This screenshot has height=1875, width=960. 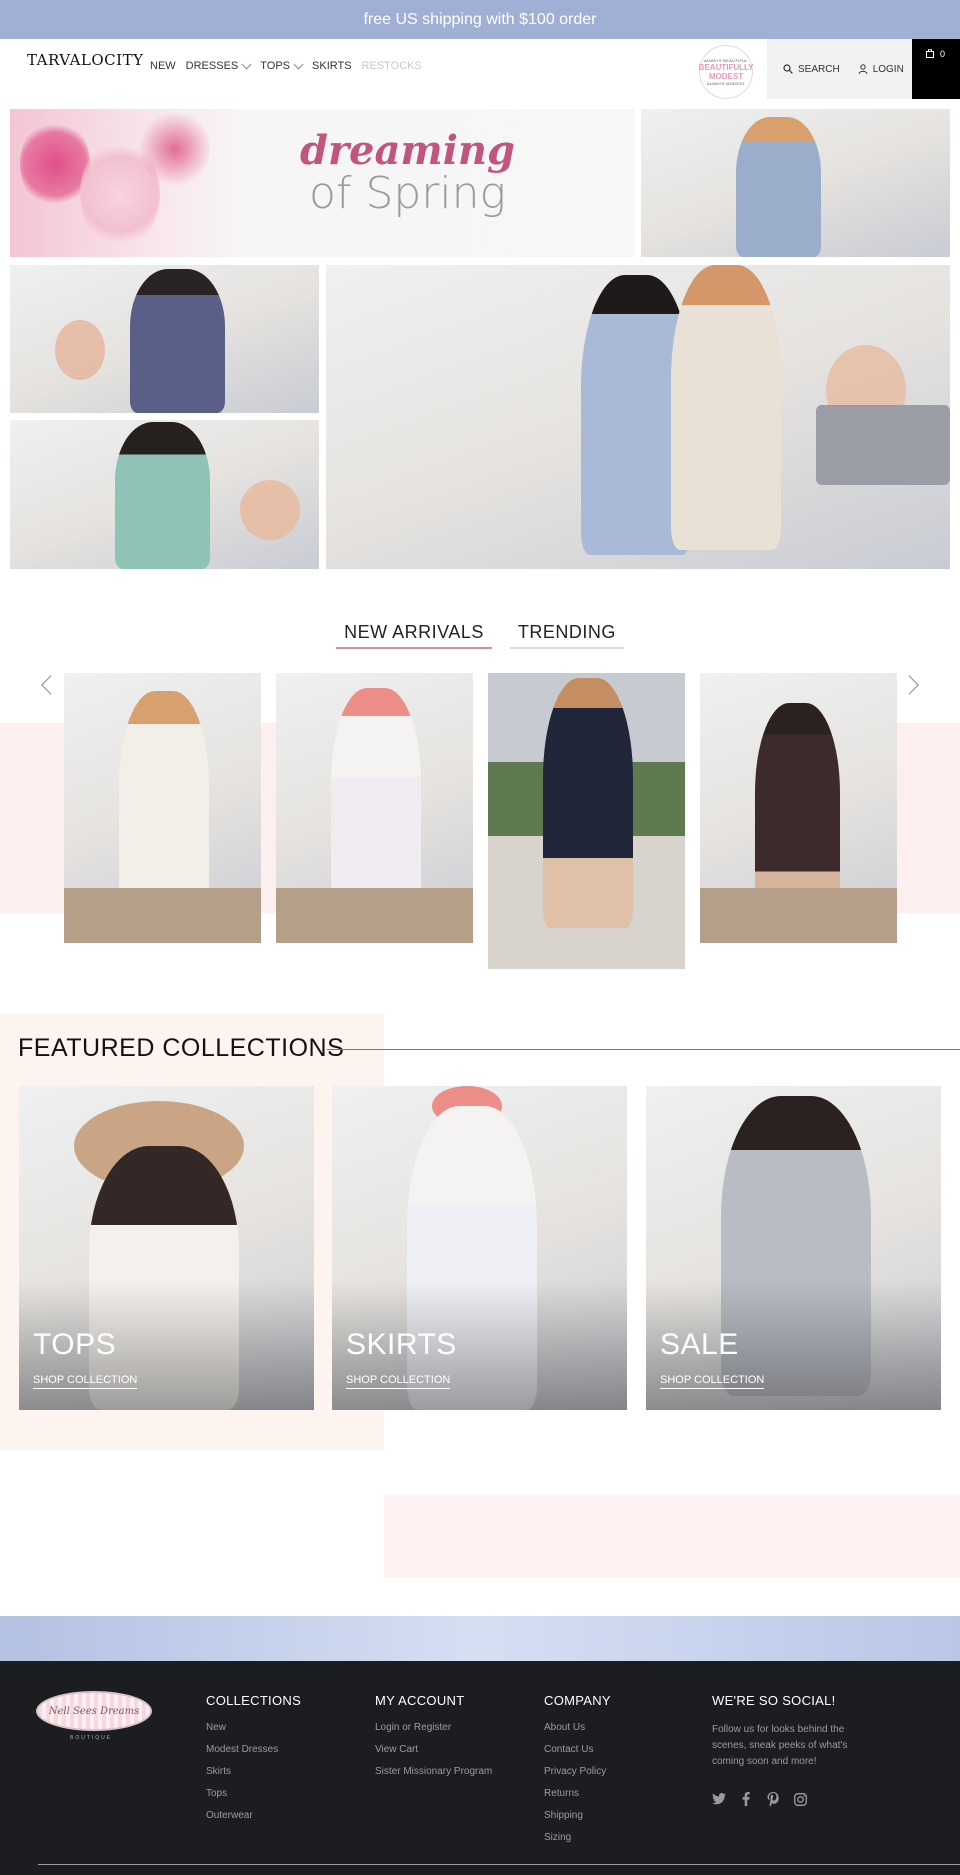 What do you see at coordinates (788, 69) in the screenshot?
I see `search-icon` at bounding box center [788, 69].